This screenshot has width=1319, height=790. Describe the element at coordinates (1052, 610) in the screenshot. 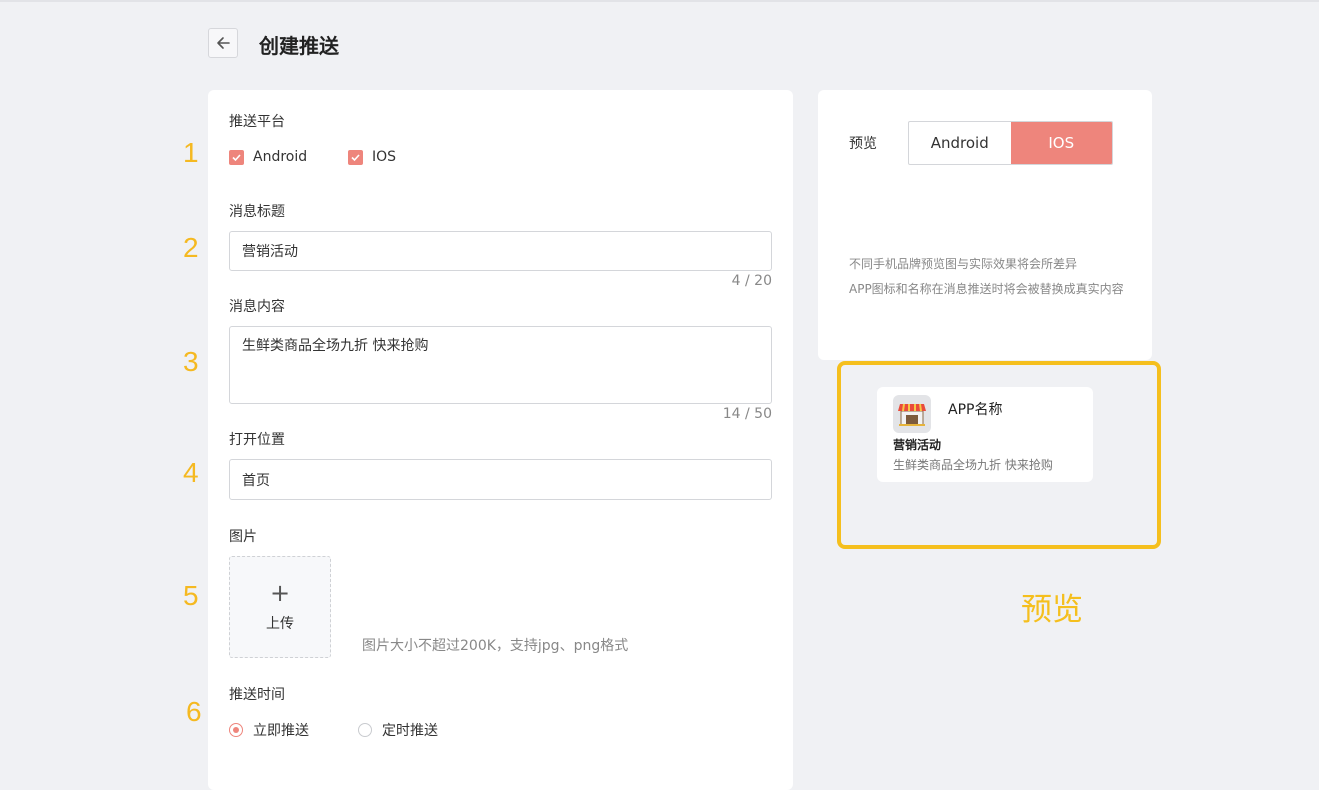

I see `preview-annotation: 预览` at that location.